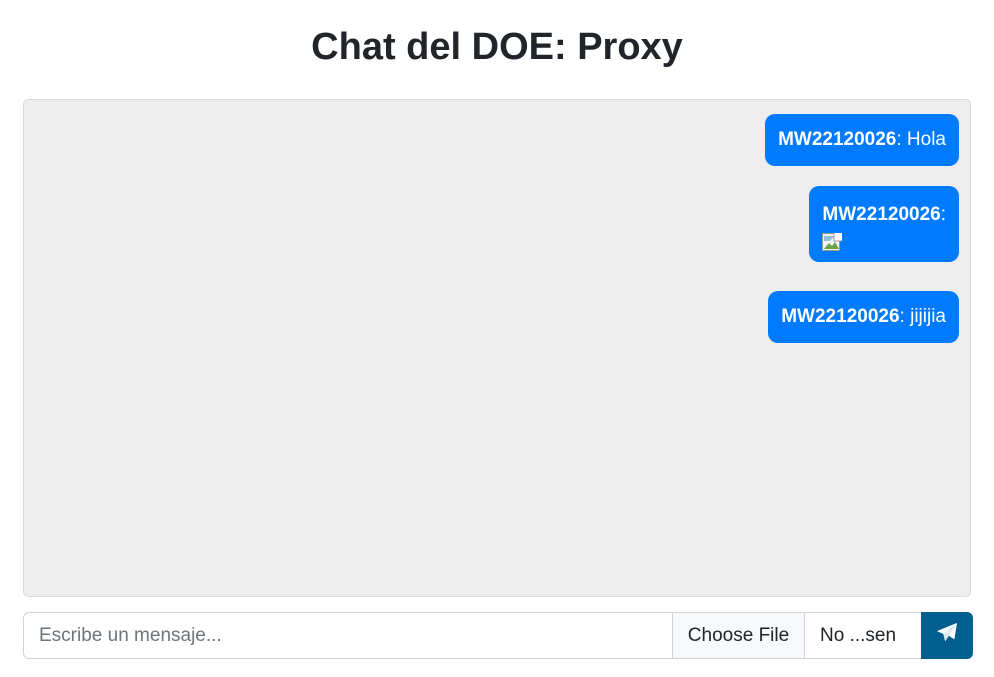 The image size is (994, 677). I want to click on message-bubble: MW22120026:, so click(884, 224).